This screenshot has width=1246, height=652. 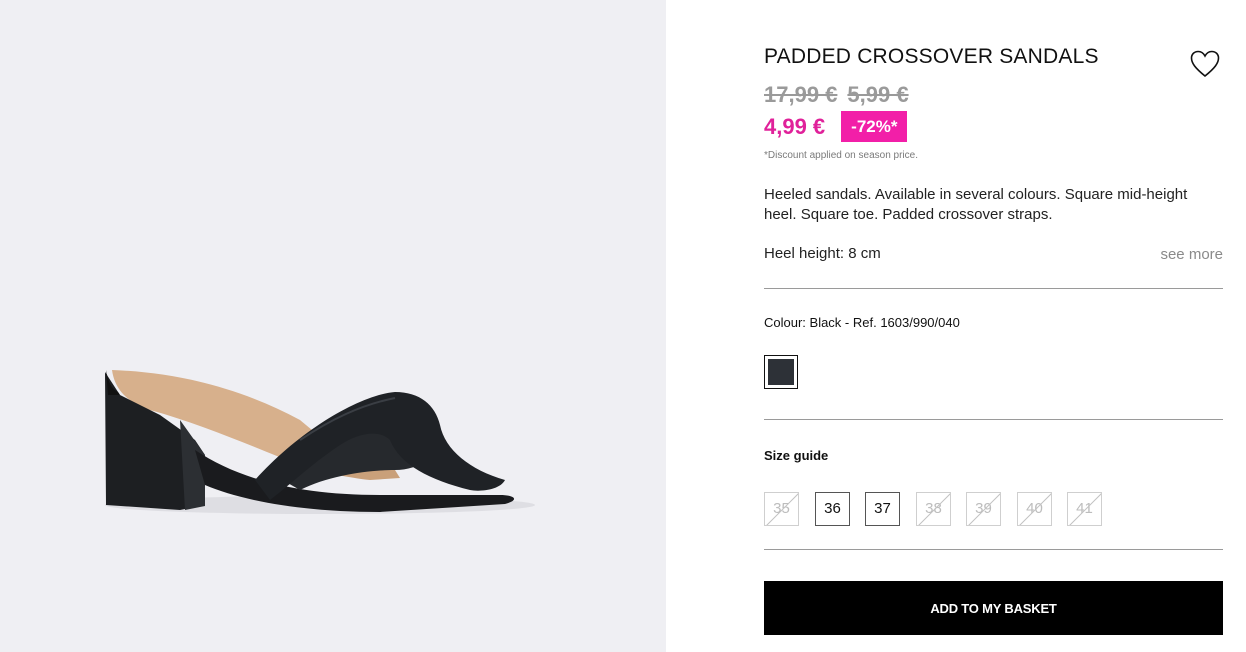 What do you see at coordinates (993, 608) in the screenshot?
I see `add-to-basket-button: ADD TO MY BASKET` at bounding box center [993, 608].